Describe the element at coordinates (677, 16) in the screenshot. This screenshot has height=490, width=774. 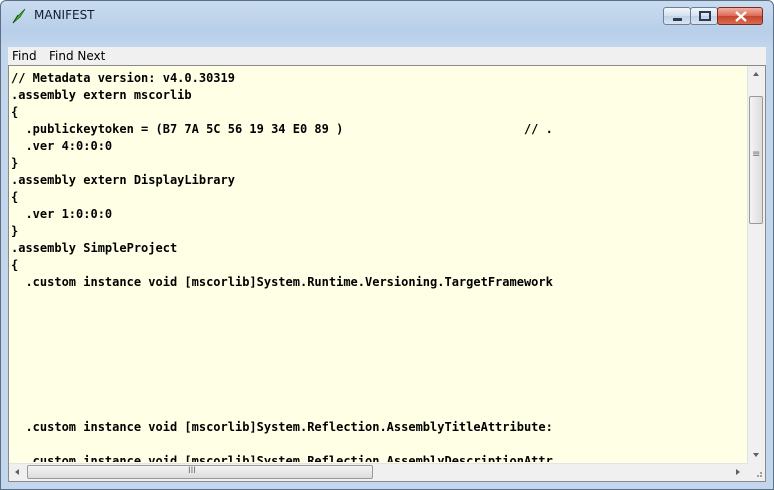
I see `minimize-button` at that location.